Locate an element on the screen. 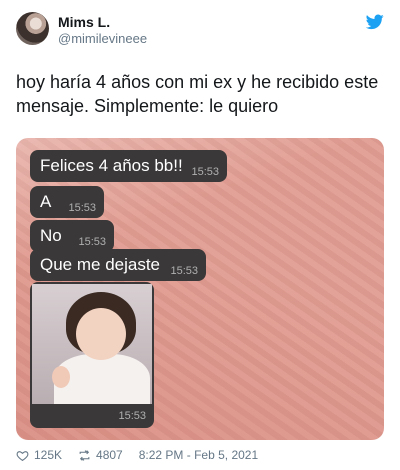 The height and width of the screenshot is (470, 400). retweet-icon is located at coordinates (84, 455).